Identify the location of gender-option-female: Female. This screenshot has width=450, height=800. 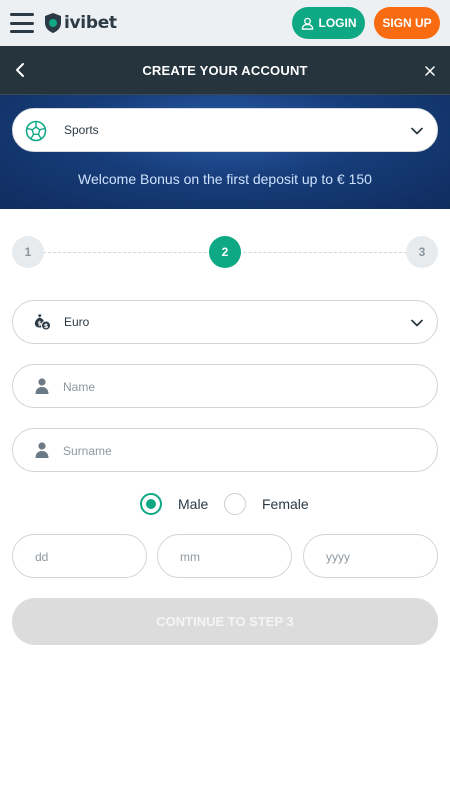
(266, 504).